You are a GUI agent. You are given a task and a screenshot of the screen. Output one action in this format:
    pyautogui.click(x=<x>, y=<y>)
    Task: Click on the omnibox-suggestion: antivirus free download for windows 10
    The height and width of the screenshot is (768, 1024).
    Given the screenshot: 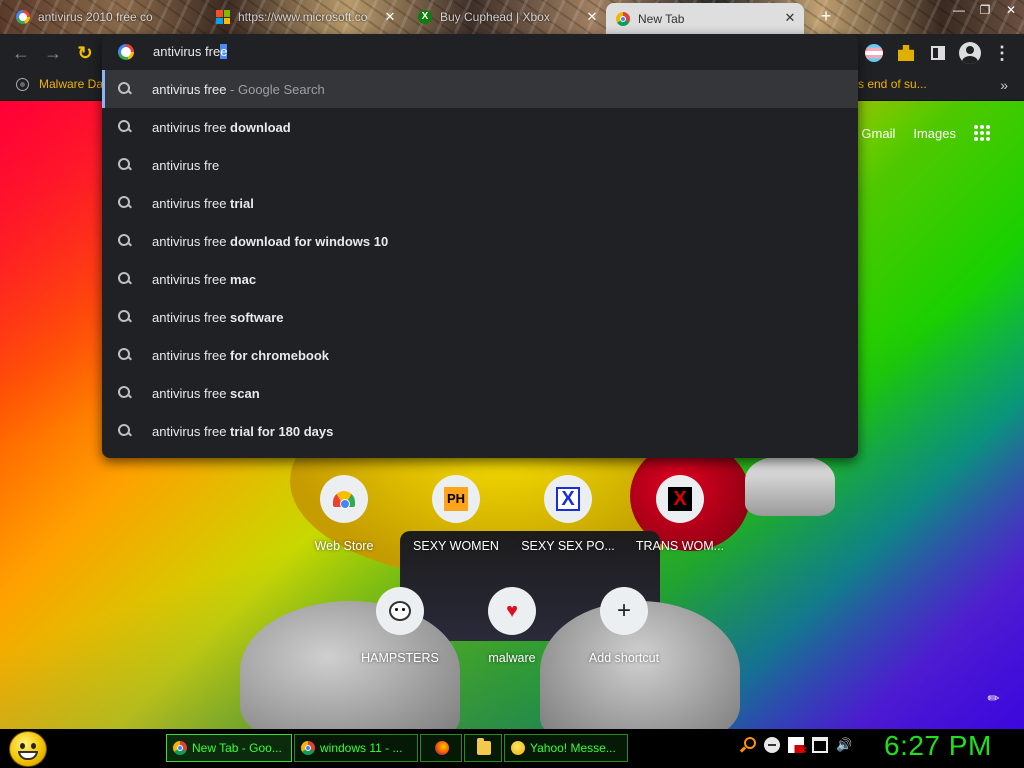 What is the action you would take?
    pyautogui.click(x=480, y=241)
    